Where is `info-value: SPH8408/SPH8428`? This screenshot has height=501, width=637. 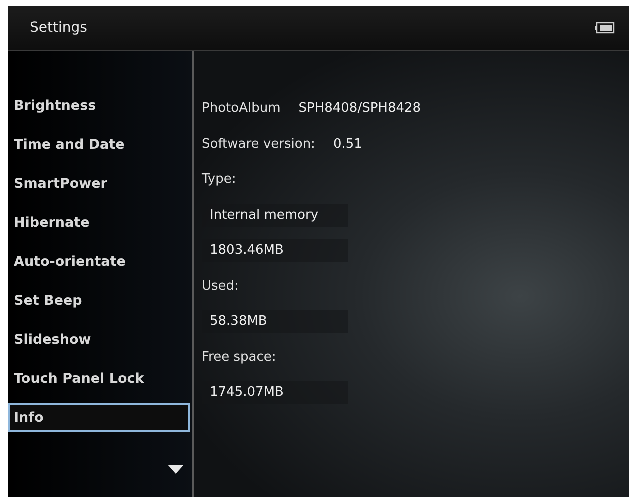 info-value: SPH8408/SPH8428 is located at coordinates (360, 109).